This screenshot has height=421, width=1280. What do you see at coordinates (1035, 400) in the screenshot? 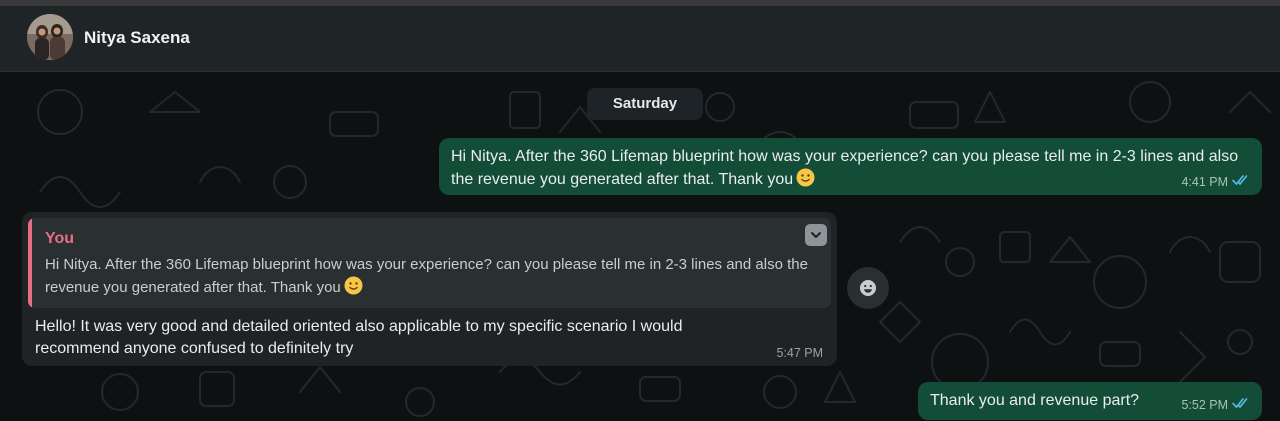
I see `message-text: Thank you and revenue part?` at bounding box center [1035, 400].